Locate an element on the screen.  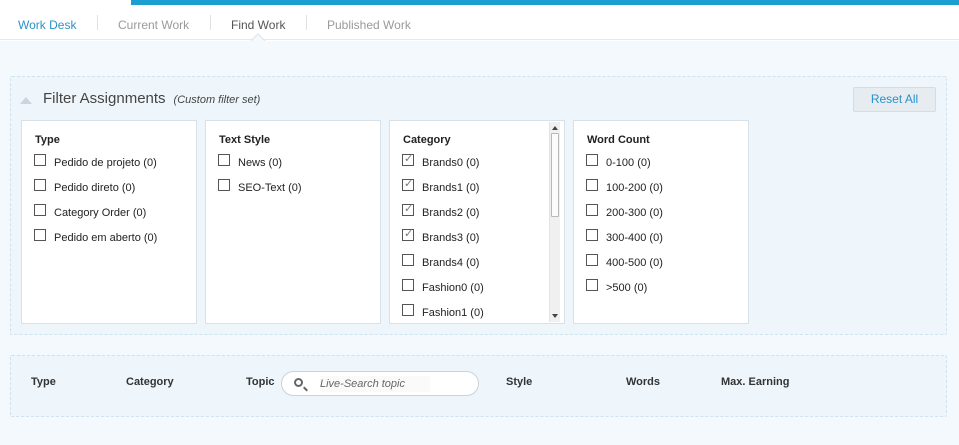
filter-group-title: Text Style is located at coordinates (245, 140).